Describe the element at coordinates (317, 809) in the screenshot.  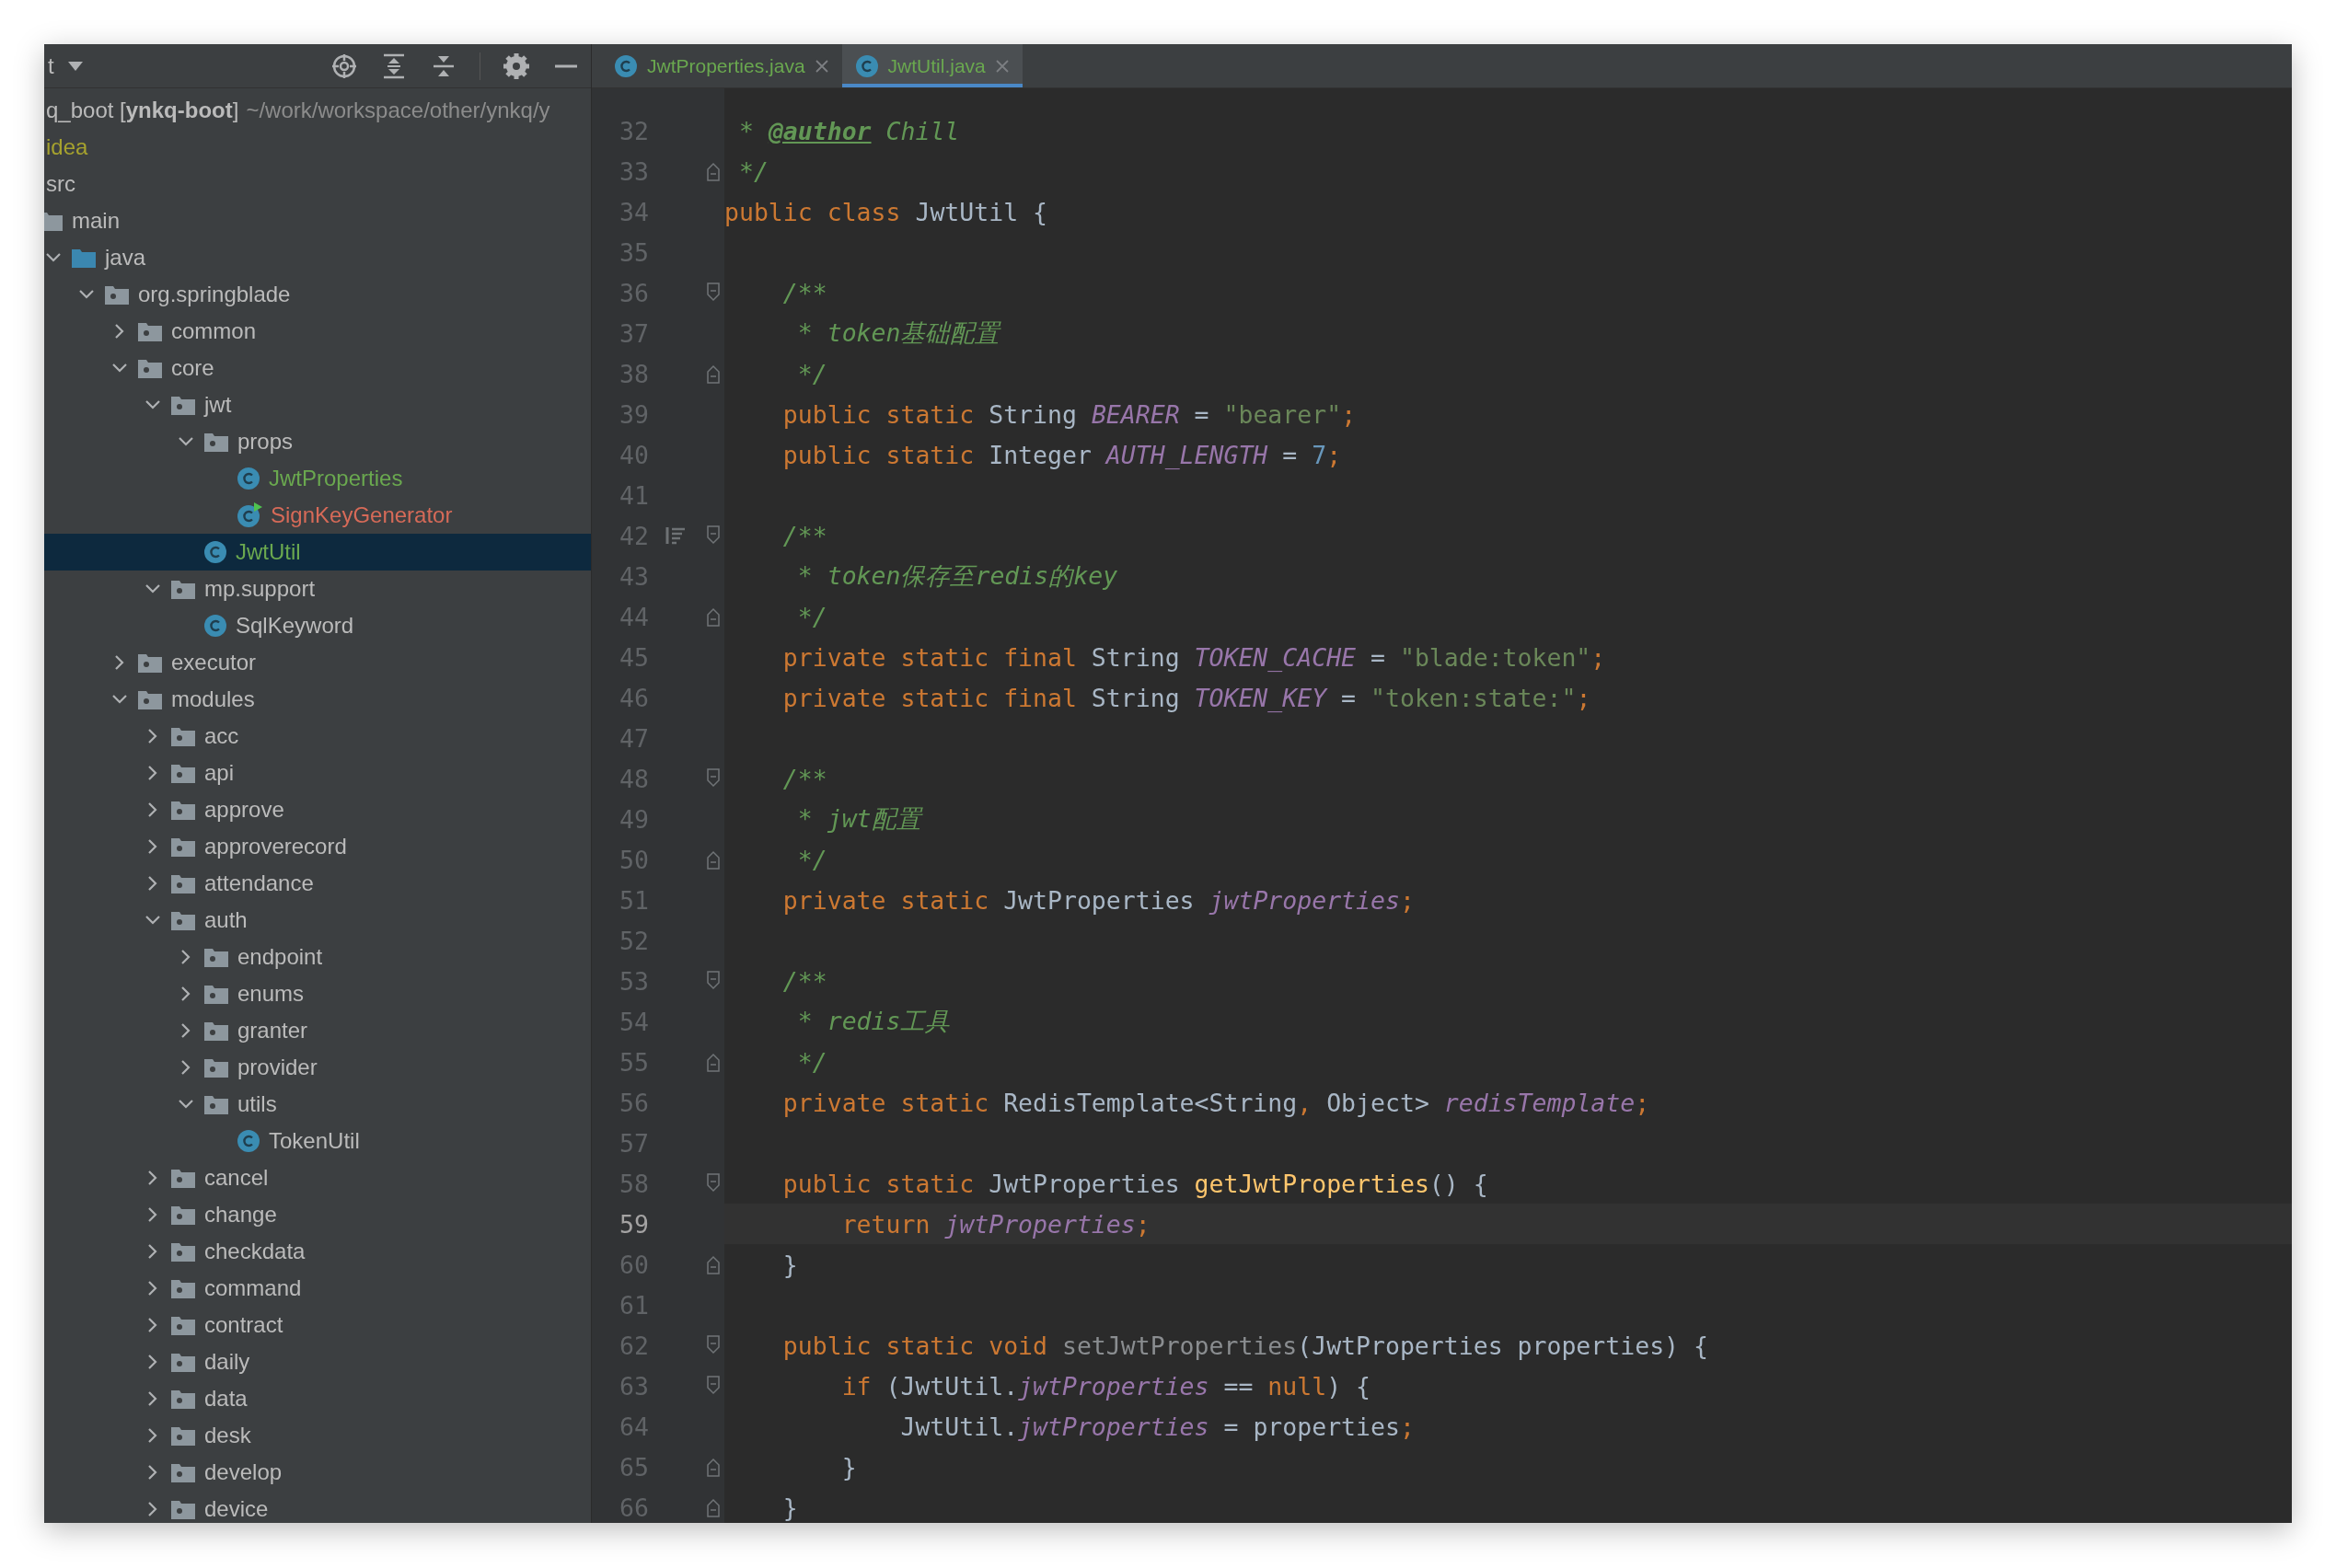
I see `tree-item: approve` at that location.